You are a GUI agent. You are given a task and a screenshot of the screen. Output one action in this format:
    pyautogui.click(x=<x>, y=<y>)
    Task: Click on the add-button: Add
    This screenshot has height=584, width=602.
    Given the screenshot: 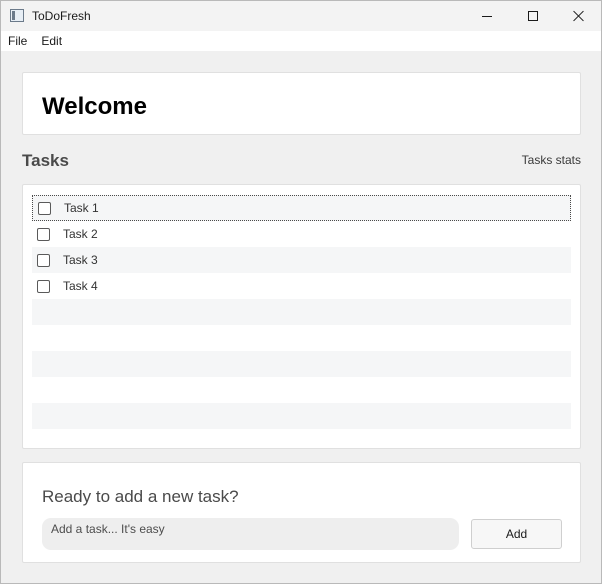 What is the action you would take?
    pyautogui.click(x=516, y=534)
    